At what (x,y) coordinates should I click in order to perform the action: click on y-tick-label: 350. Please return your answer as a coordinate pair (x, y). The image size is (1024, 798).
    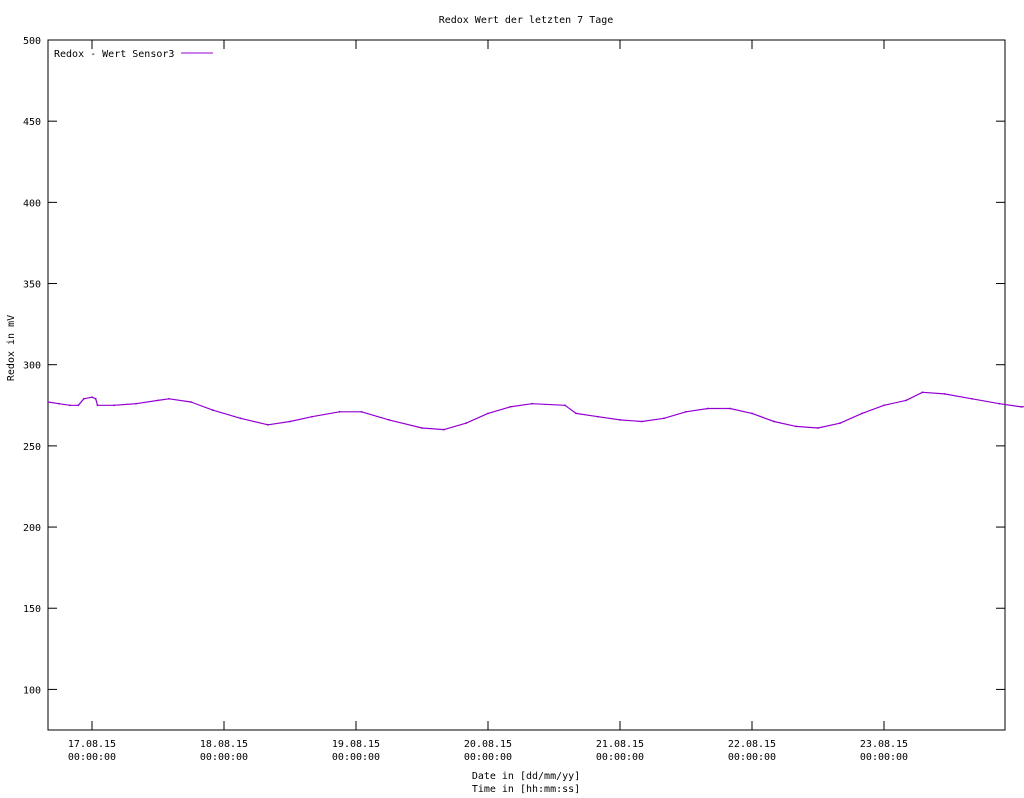
    Looking at the image, I should click on (32, 285).